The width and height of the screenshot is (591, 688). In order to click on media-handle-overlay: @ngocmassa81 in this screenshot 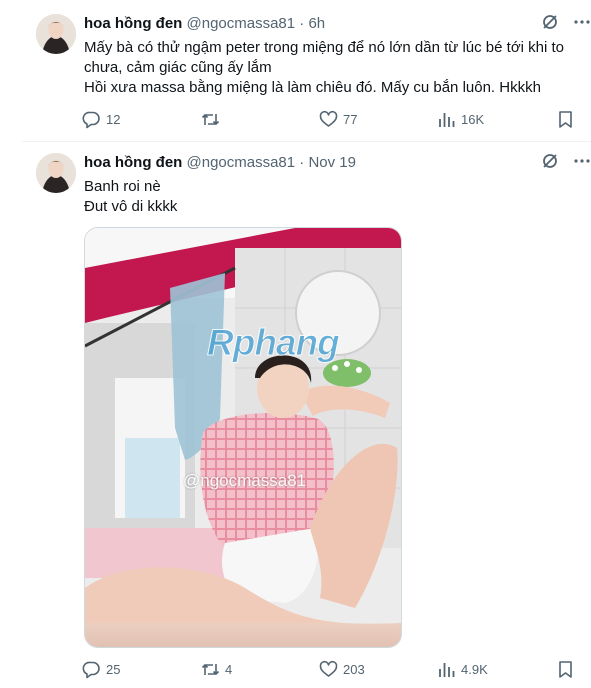, I will do `click(245, 480)`.